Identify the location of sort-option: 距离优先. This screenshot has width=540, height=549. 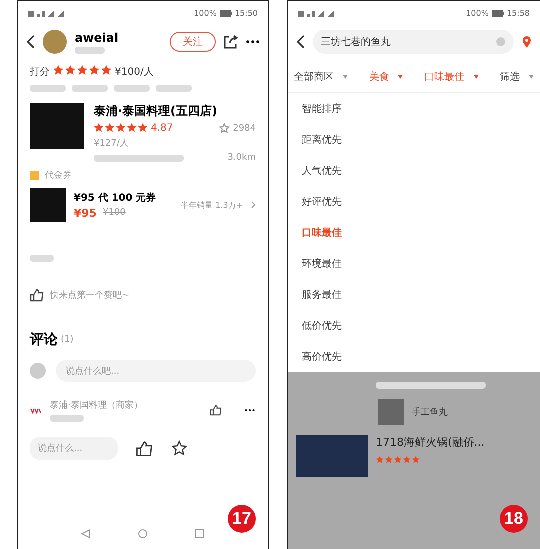
(414, 139).